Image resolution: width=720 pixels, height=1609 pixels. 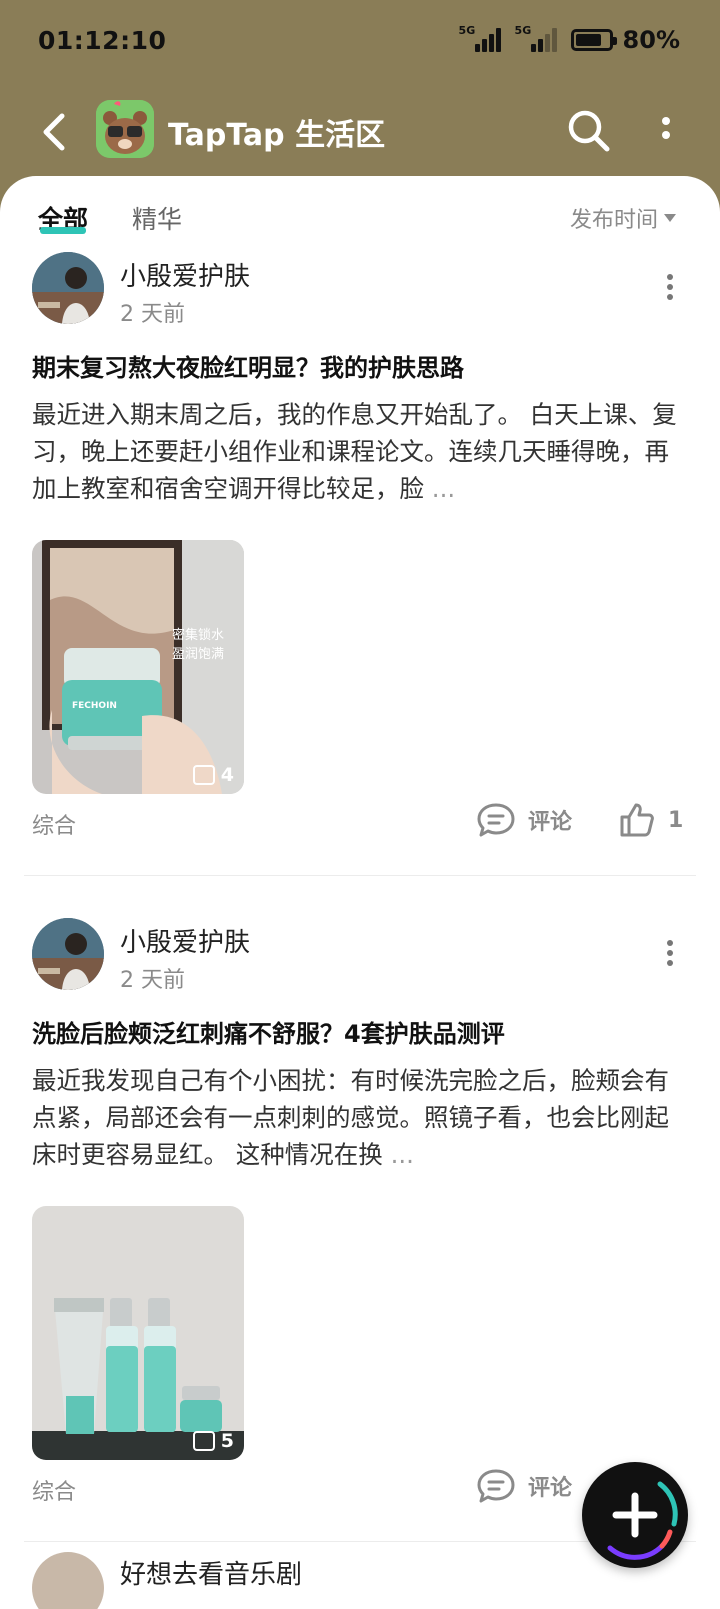 I want to click on more-options-button, so click(x=666, y=131).